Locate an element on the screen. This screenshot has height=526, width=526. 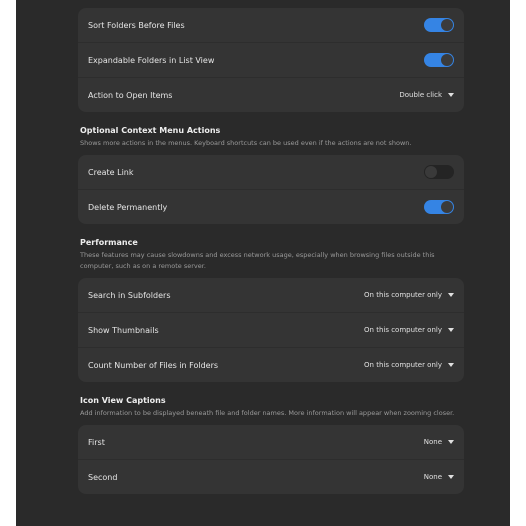
open-action-row: Action to Open Items Double click is located at coordinates (271, 94).